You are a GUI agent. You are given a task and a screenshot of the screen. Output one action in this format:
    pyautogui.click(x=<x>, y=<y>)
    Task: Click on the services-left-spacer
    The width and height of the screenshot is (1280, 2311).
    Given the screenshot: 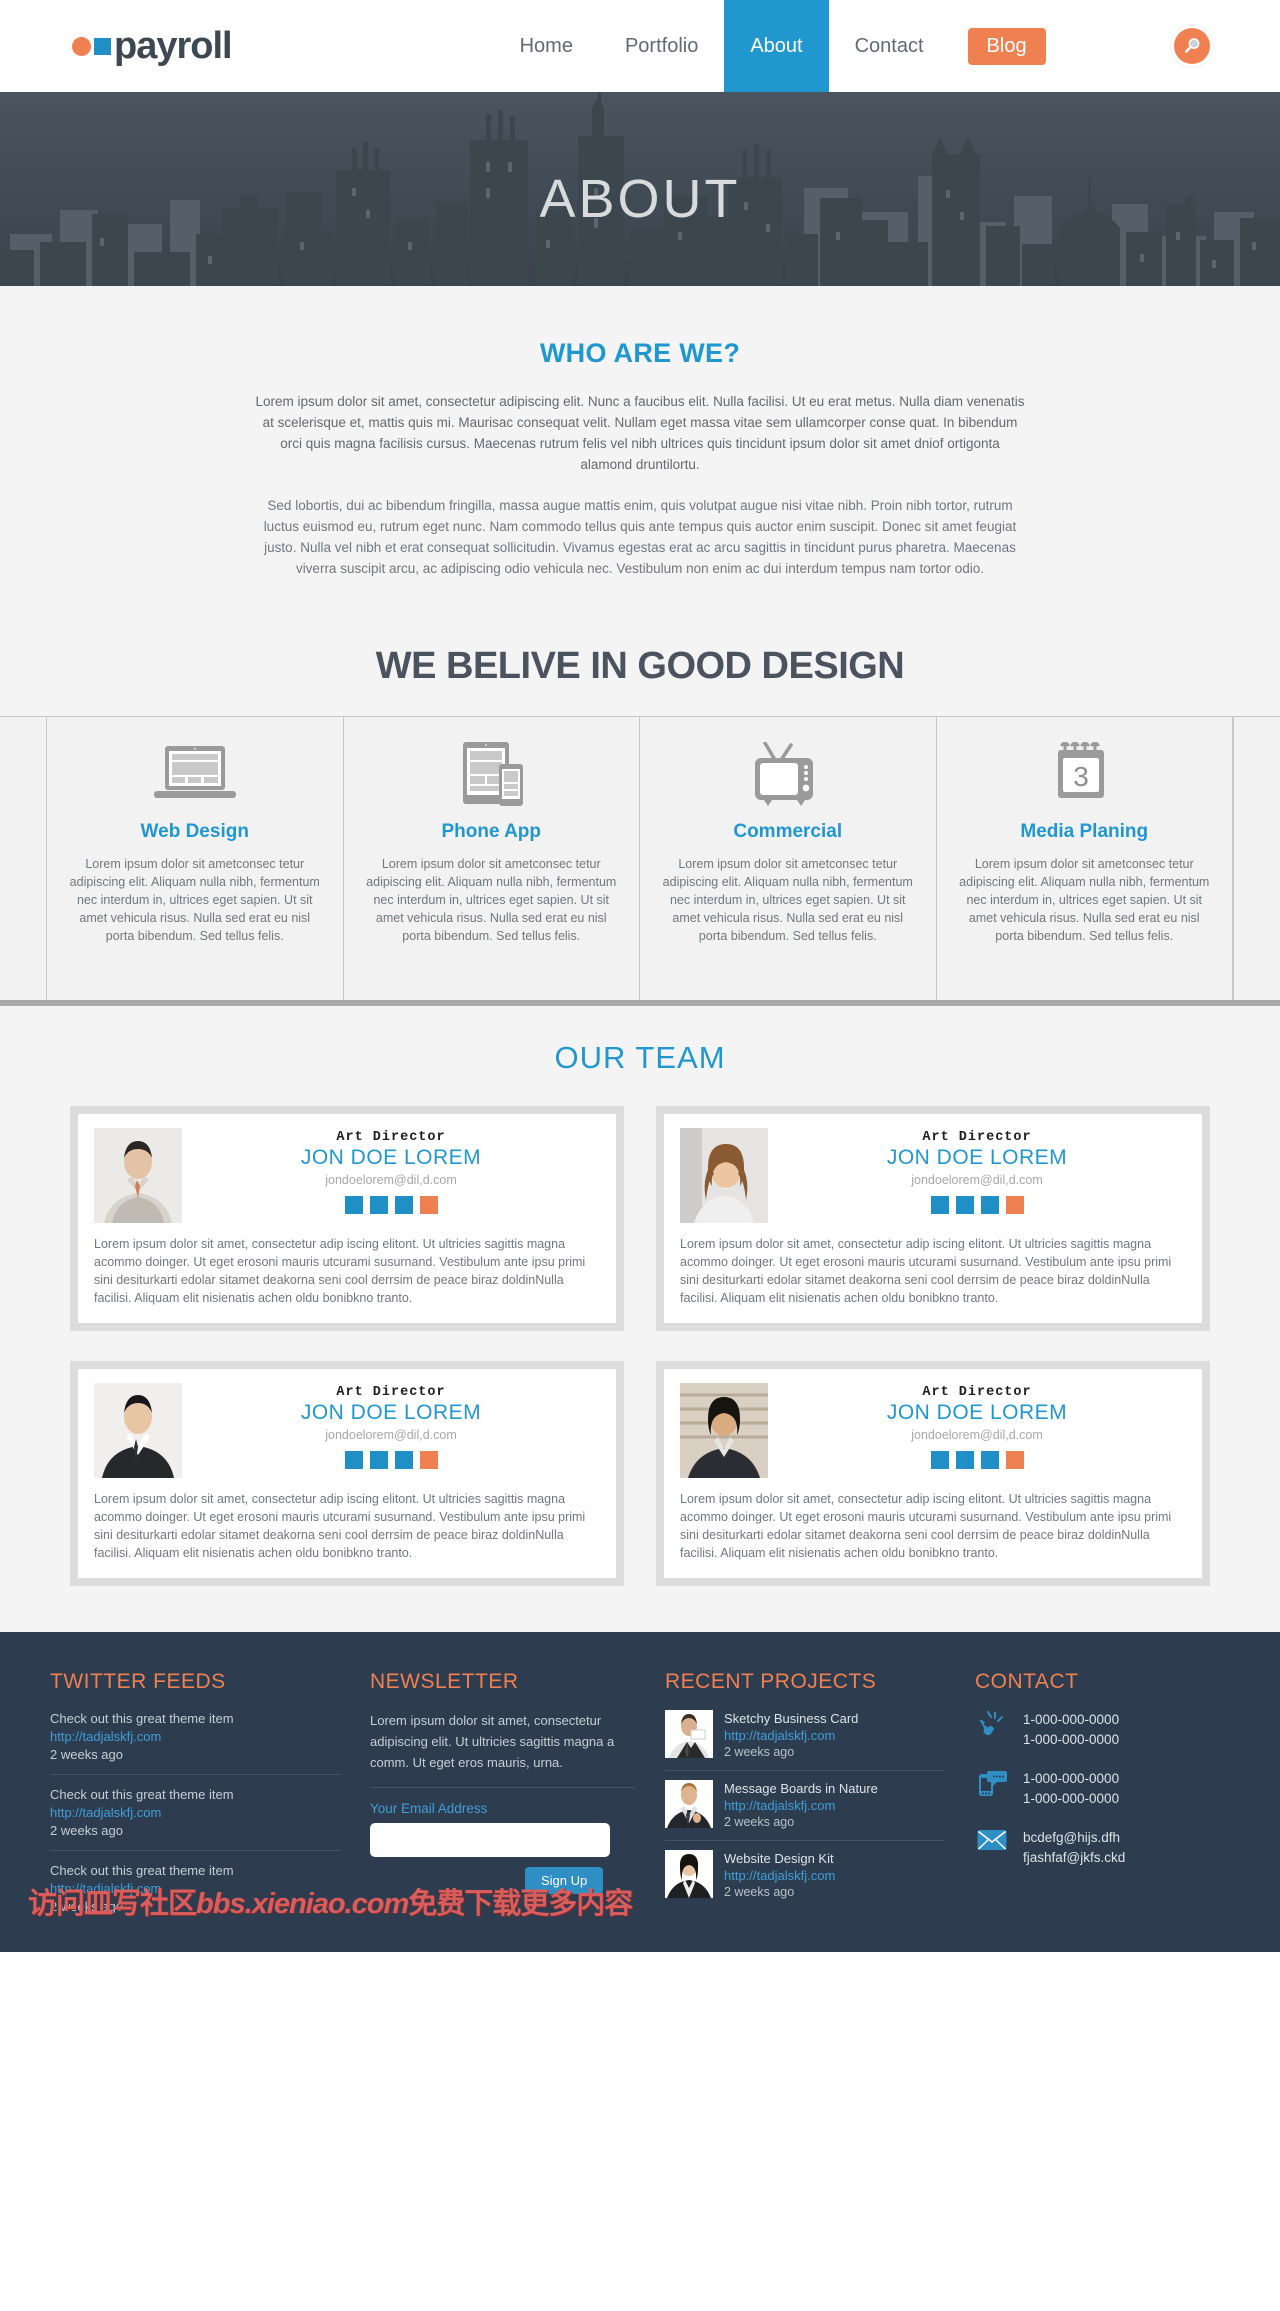 What is the action you would take?
    pyautogui.click(x=23, y=858)
    